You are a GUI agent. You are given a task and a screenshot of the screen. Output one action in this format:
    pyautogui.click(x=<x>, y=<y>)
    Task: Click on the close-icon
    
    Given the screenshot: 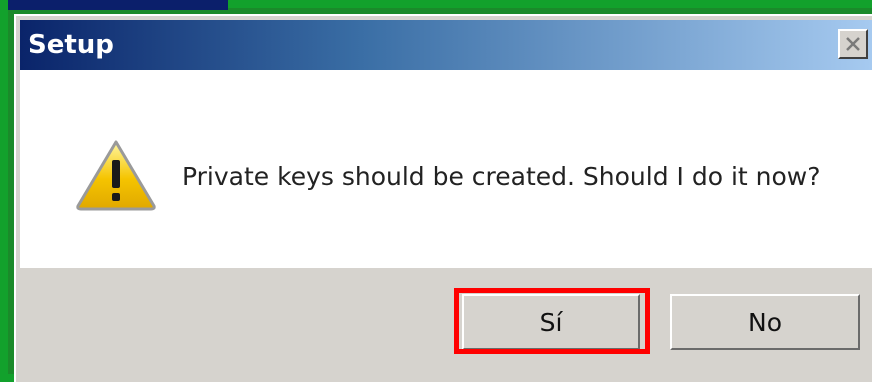 What is the action you would take?
    pyautogui.click(x=853, y=44)
    